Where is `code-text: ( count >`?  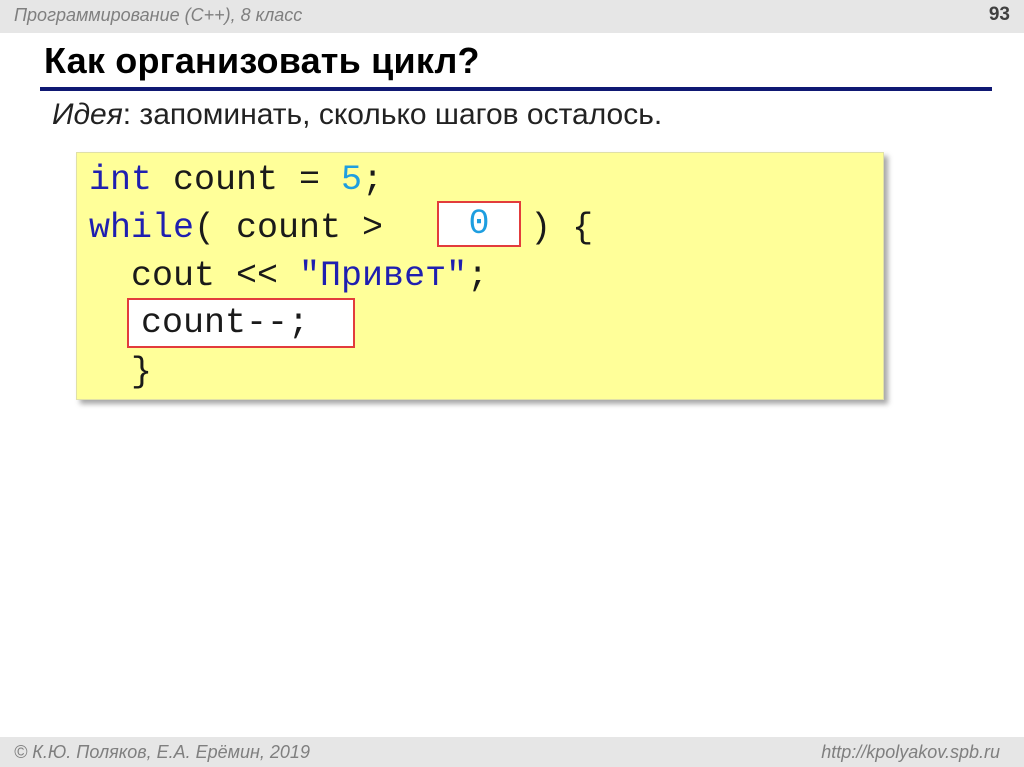 code-text: ( count > is located at coordinates (299, 228).